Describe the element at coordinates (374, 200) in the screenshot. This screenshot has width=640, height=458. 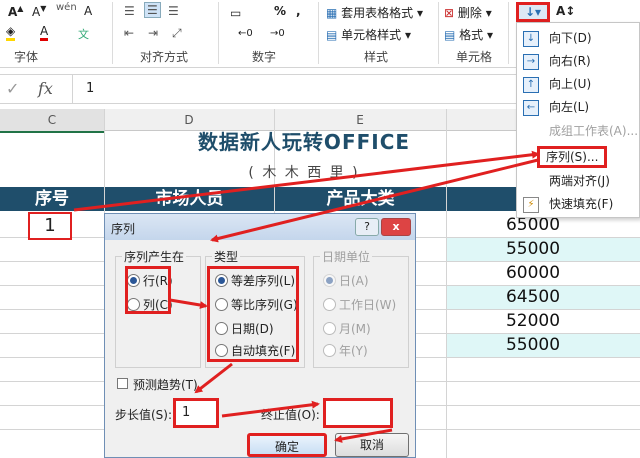
I see `arrow-menu-to-dialog` at that location.